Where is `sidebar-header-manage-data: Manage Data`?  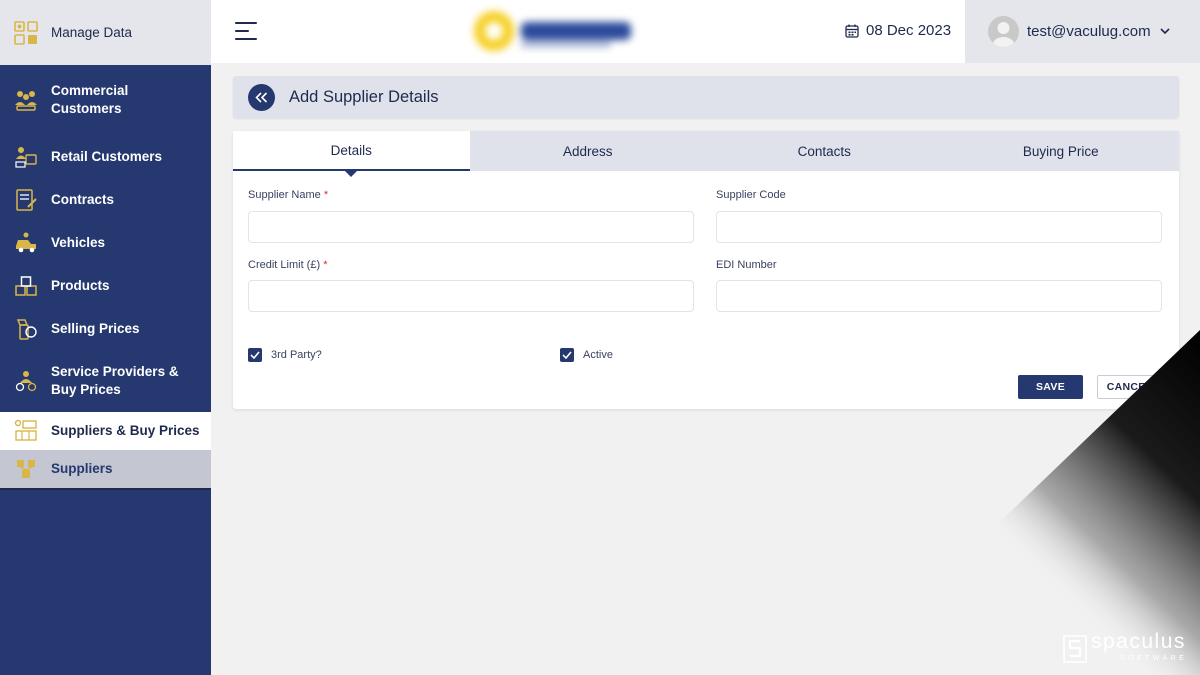
sidebar-header-manage-data: Manage Data is located at coordinates (105, 32).